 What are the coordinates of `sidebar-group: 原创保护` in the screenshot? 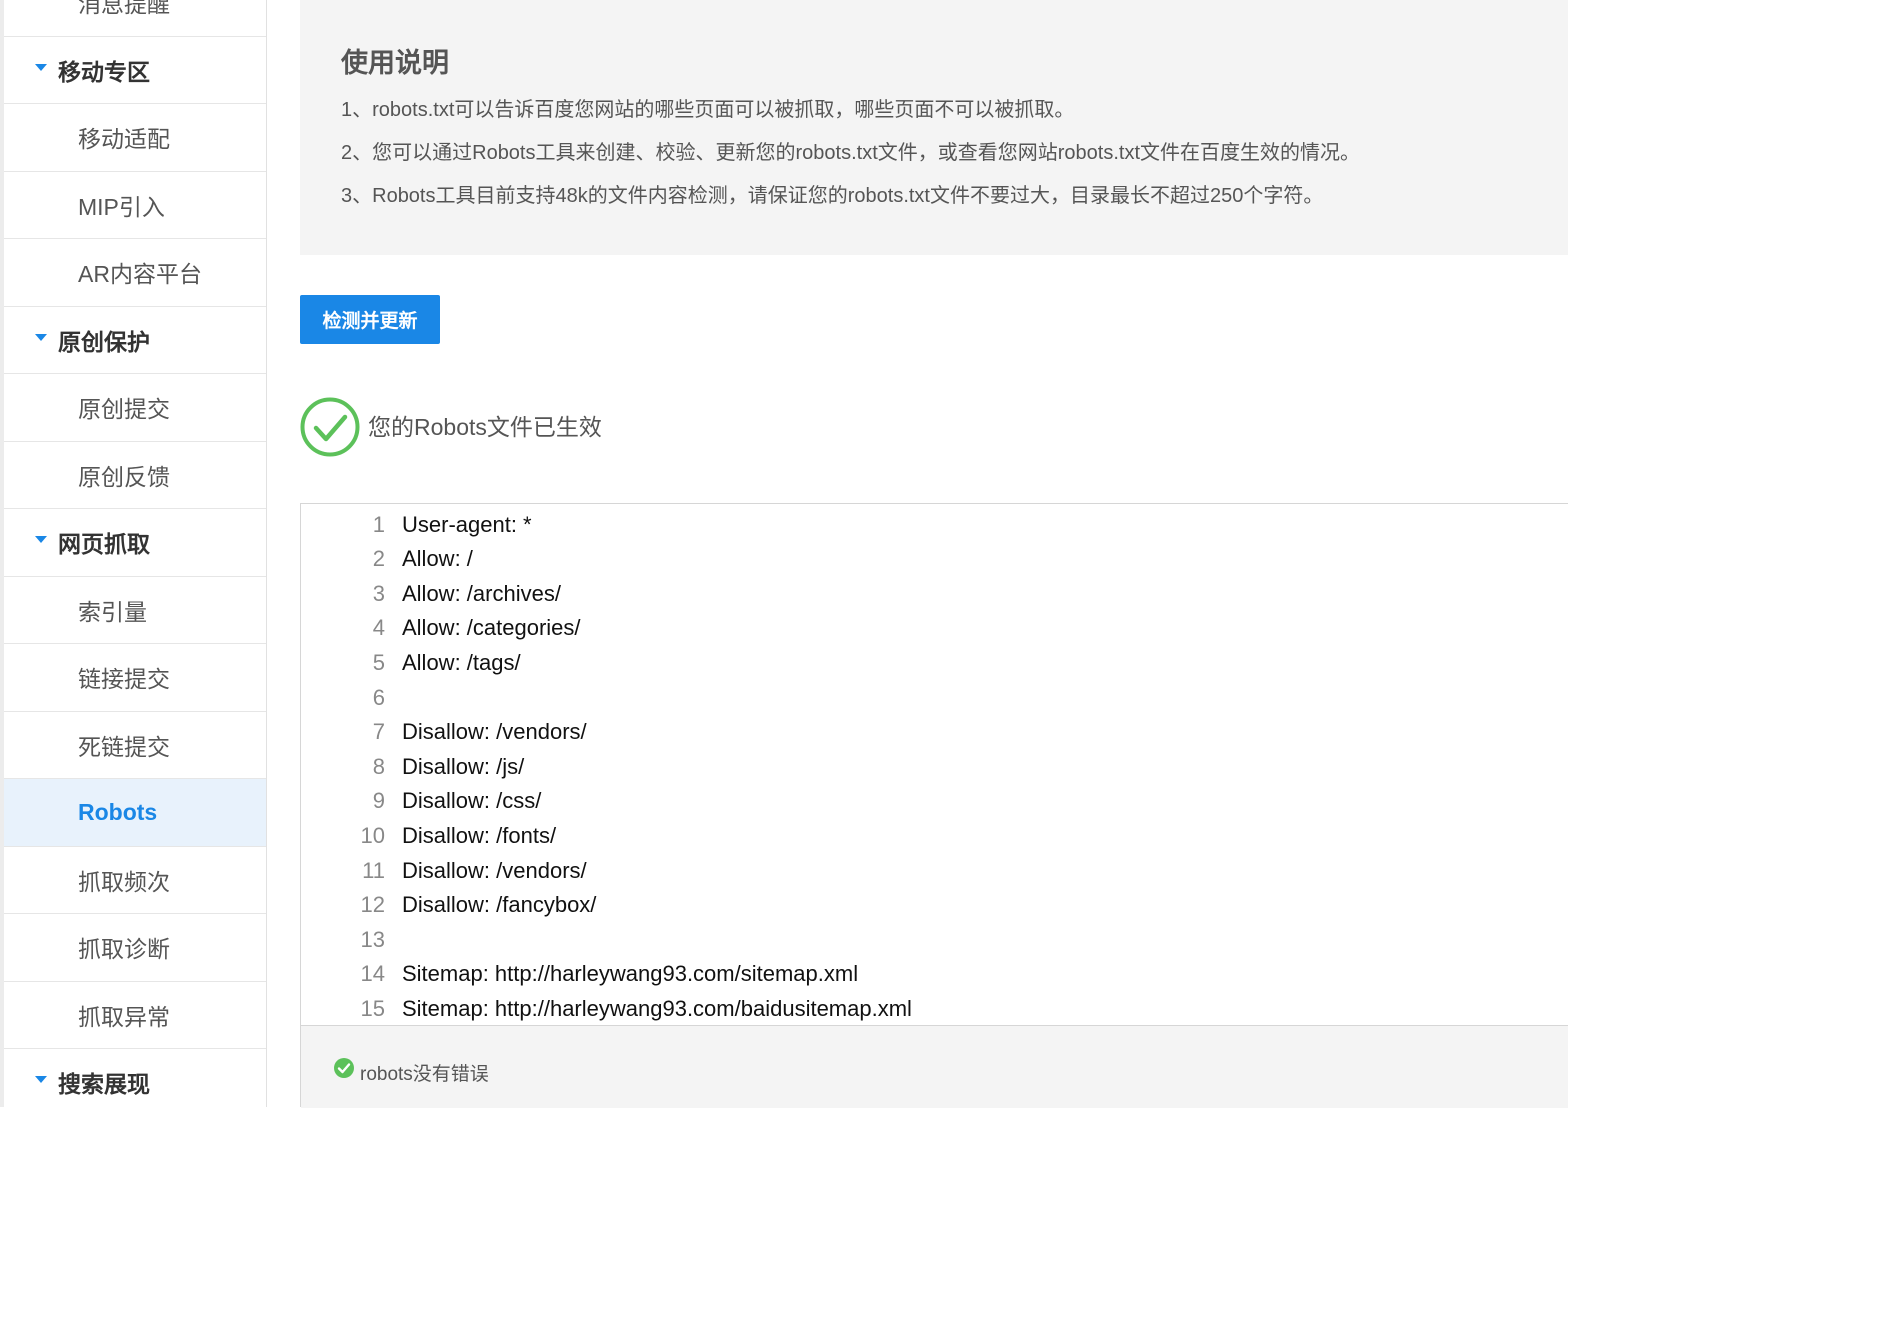 It's located at (135, 340).